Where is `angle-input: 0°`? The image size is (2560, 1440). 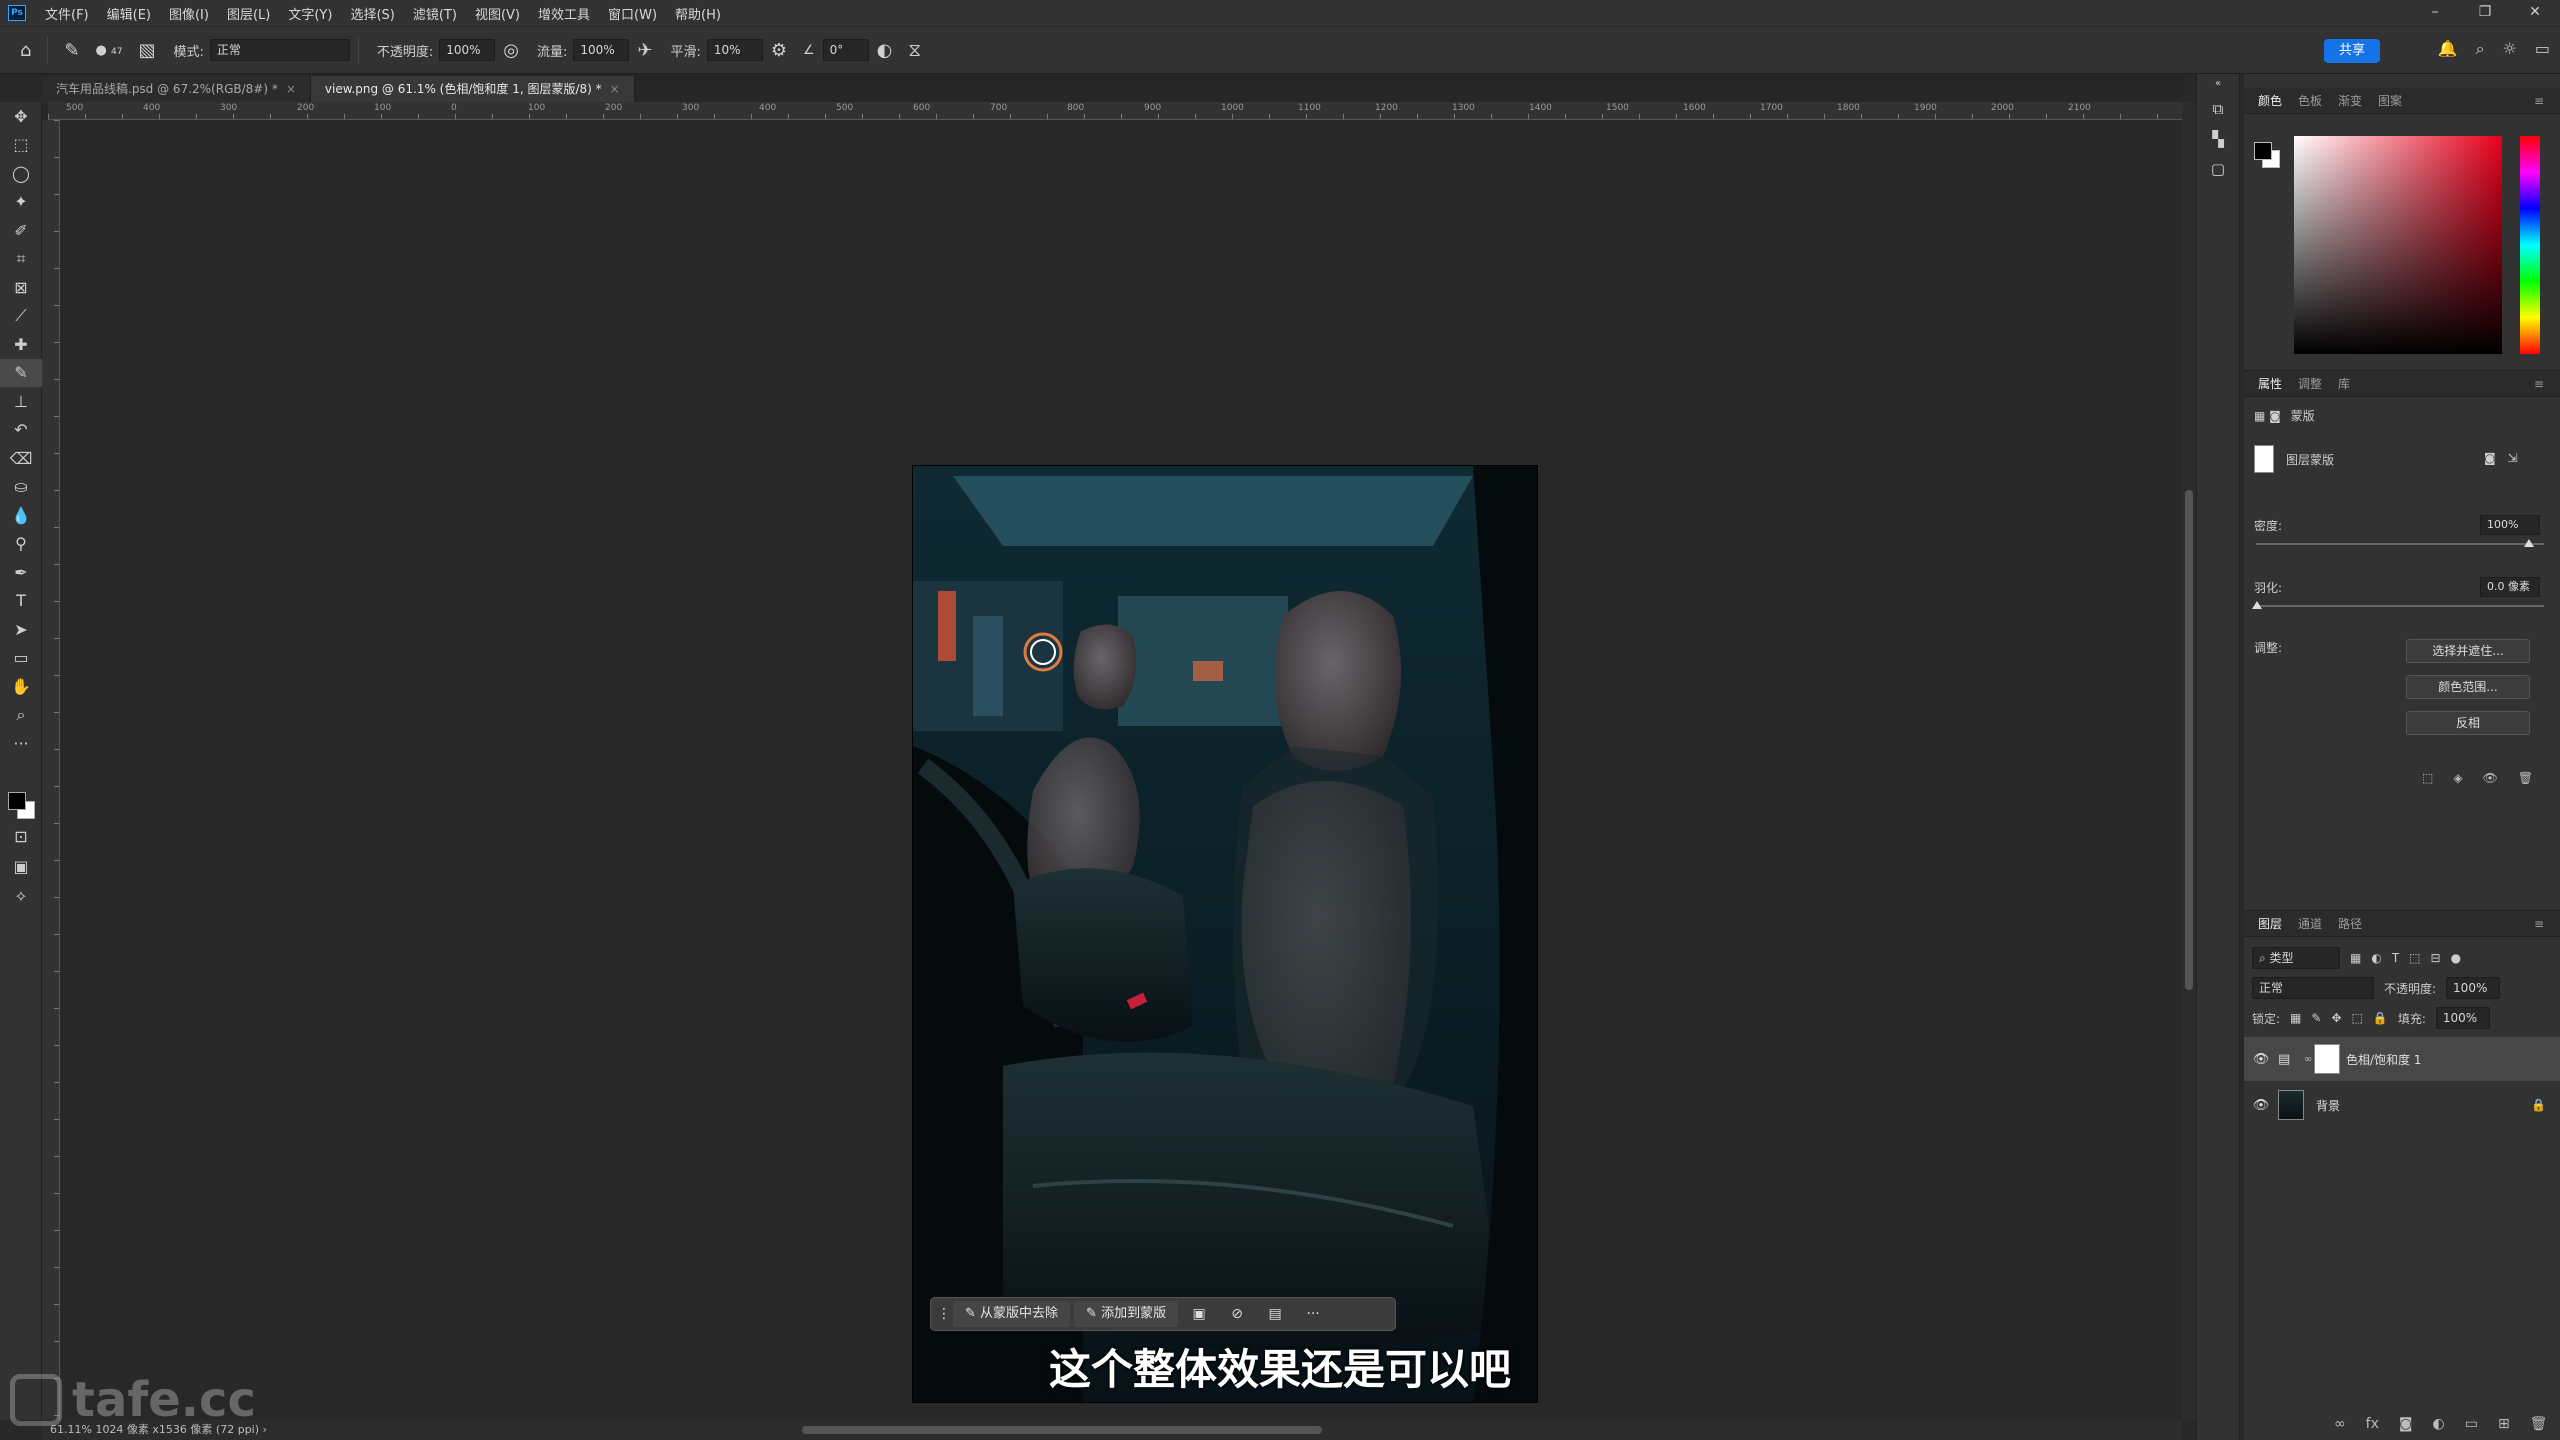
angle-input: 0° is located at coordinates (845, 50).